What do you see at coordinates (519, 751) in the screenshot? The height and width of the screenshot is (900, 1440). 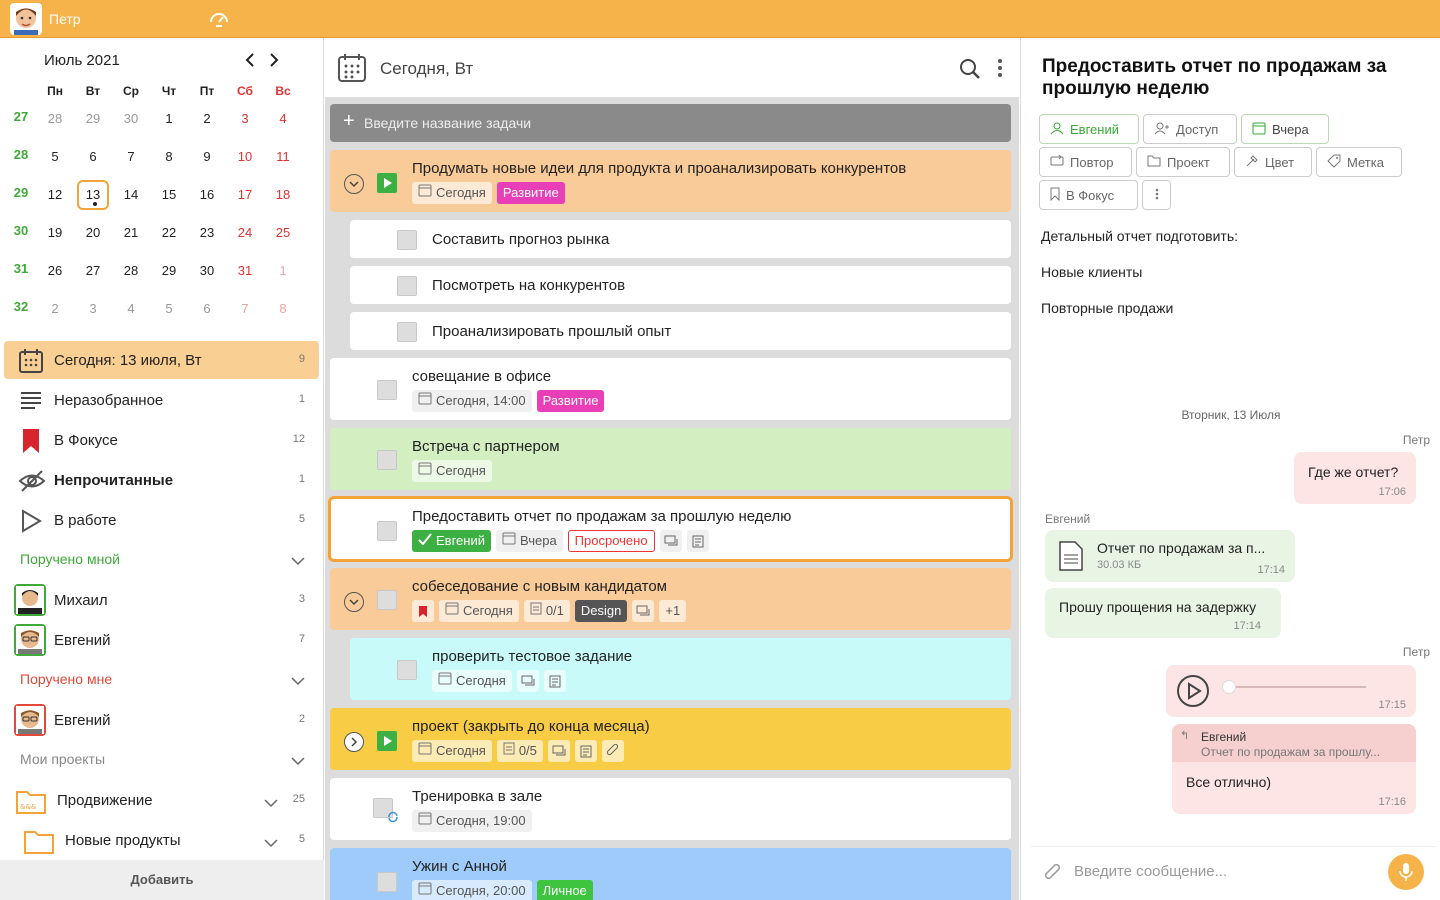 I see `checklist-tag: 0/5` at bounding box center [519, 751].